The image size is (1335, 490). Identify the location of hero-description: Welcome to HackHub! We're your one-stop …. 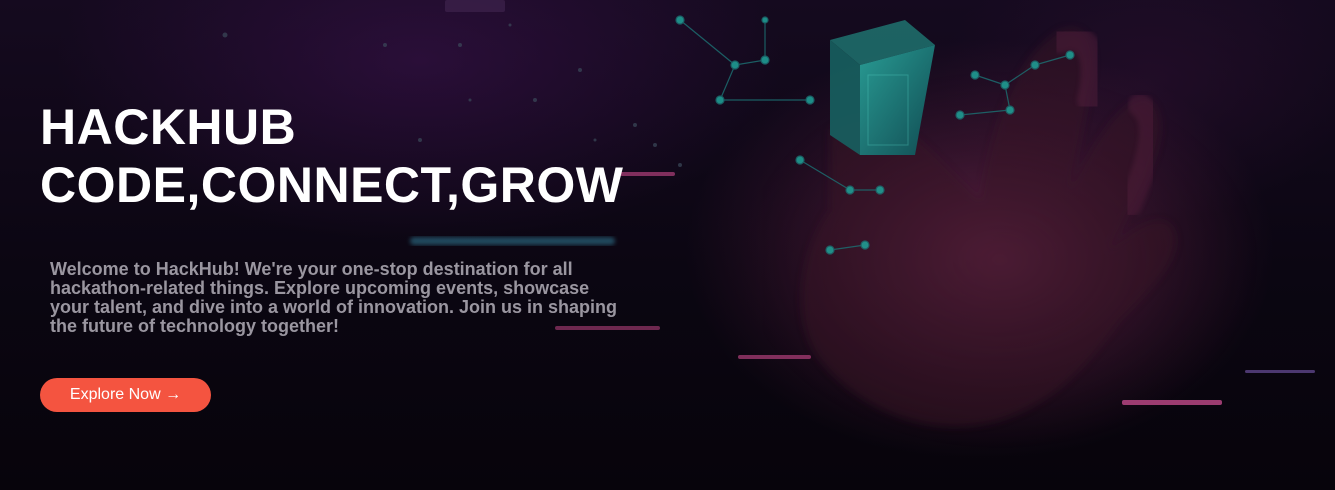
(334, 297).